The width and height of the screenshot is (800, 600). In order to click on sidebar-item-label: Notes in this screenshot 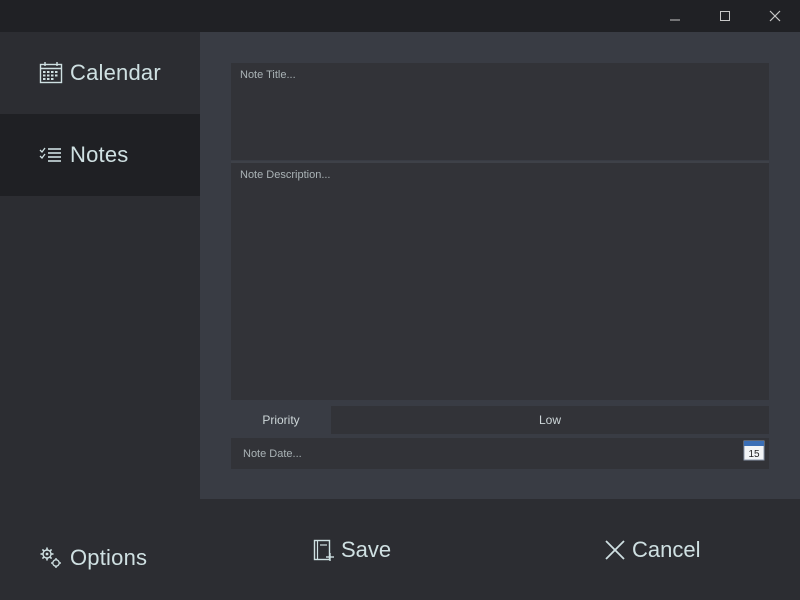, I will do `click(99, 154)`.